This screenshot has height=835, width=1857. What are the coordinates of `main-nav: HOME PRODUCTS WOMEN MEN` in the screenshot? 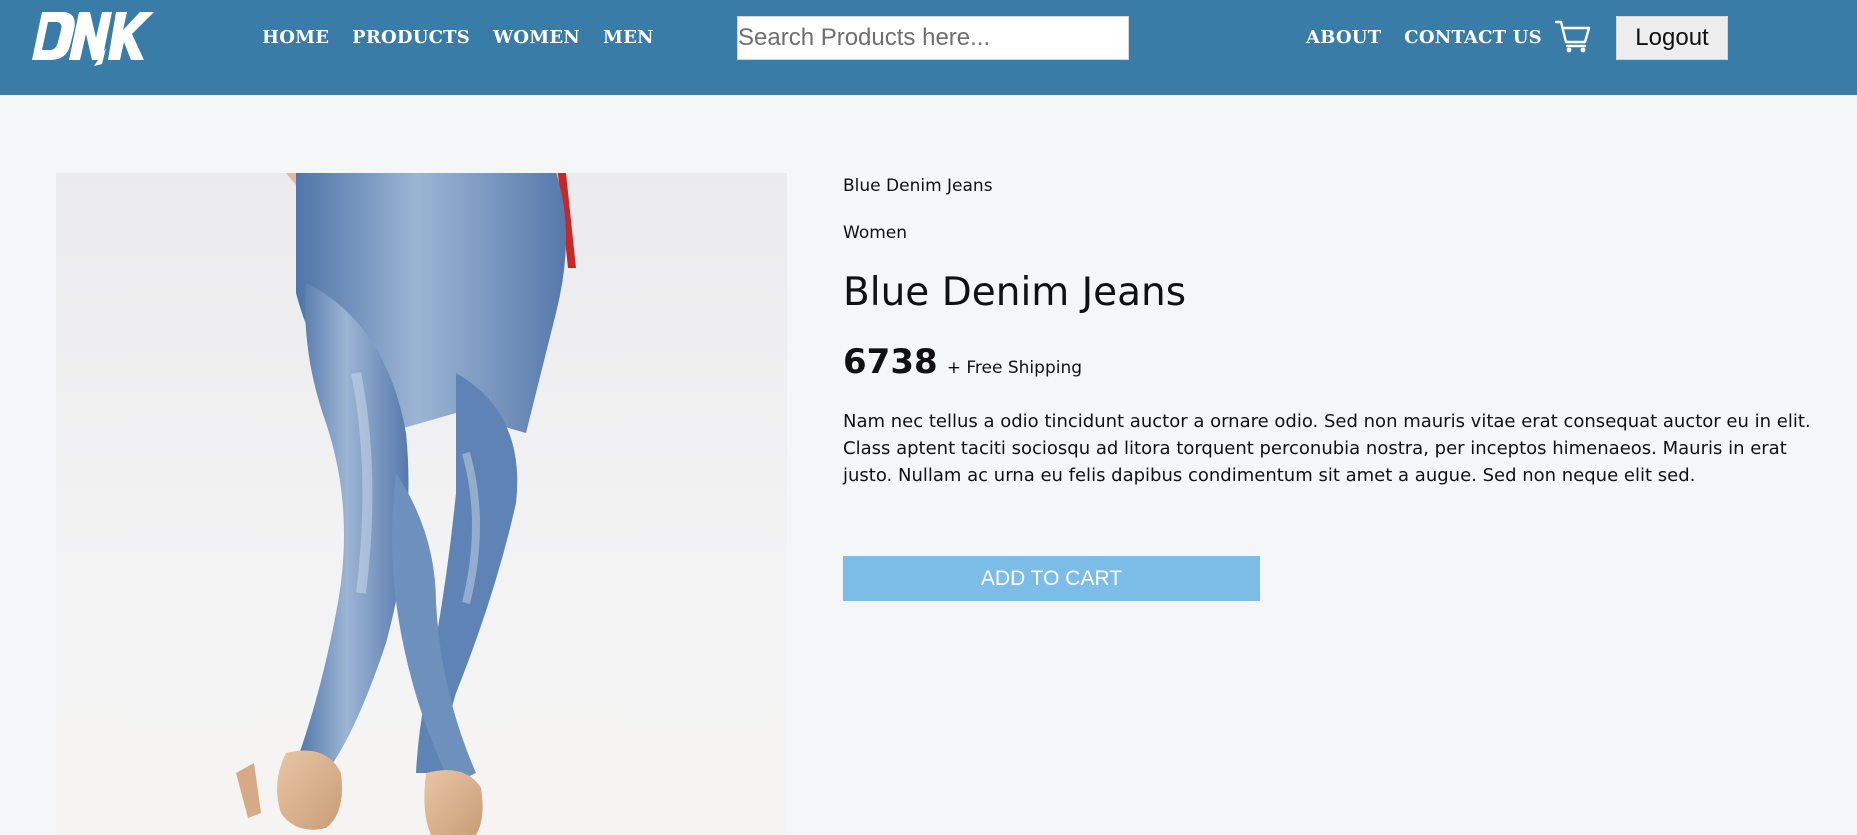 It's located at (458, 37).